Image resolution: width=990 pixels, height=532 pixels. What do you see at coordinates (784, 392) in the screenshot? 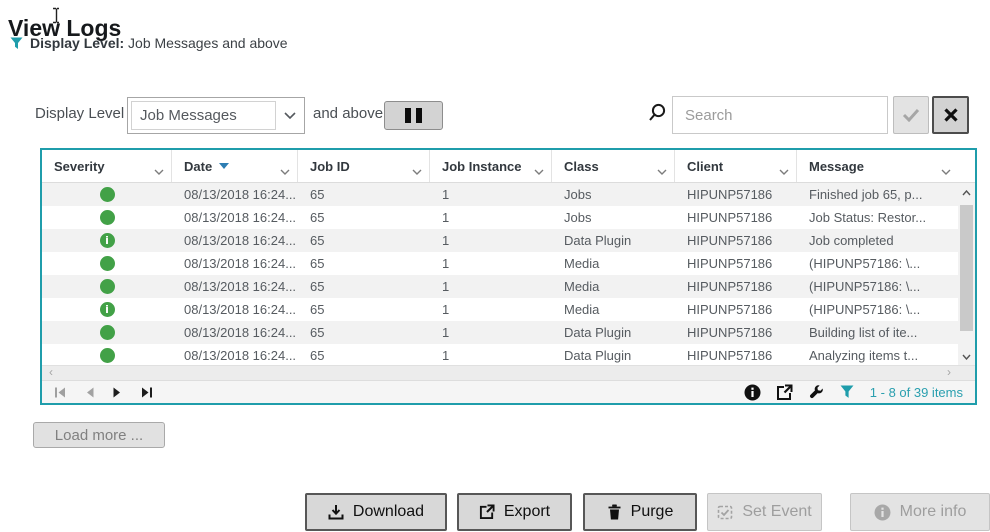
I see `export-grid-icon` at bounding box center [784, 392].